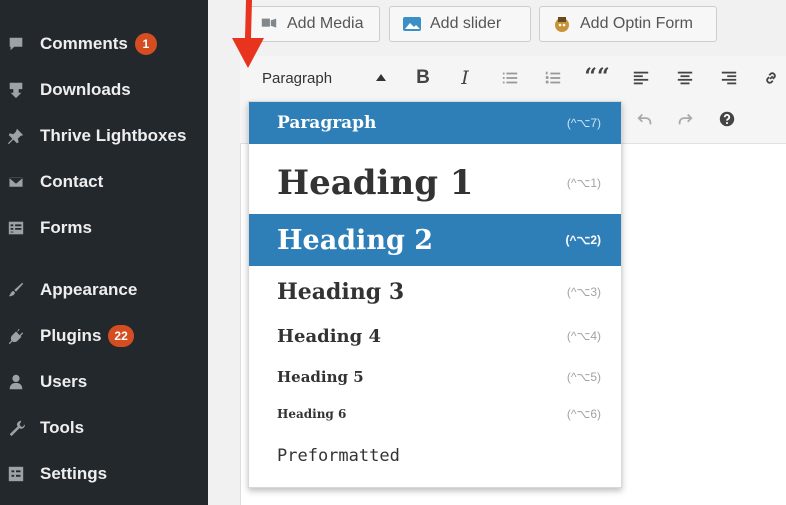 The height and width of the screenshot is (505, 786). I want to click on sidebar-item-thrive-lightboxes: Thrive Lightboxes, so click(104, 136).